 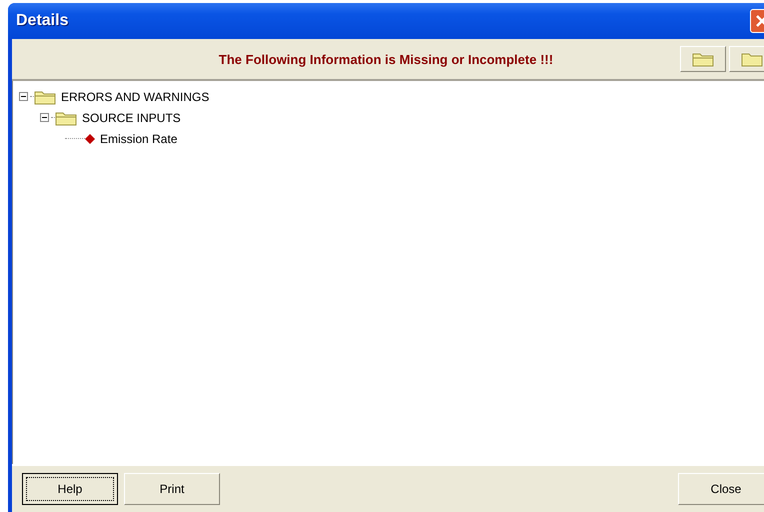 What do you see at coordinates (721, 489) in the screenshot?
I see `dialog-button: Close` at bounding box center [721, 489].